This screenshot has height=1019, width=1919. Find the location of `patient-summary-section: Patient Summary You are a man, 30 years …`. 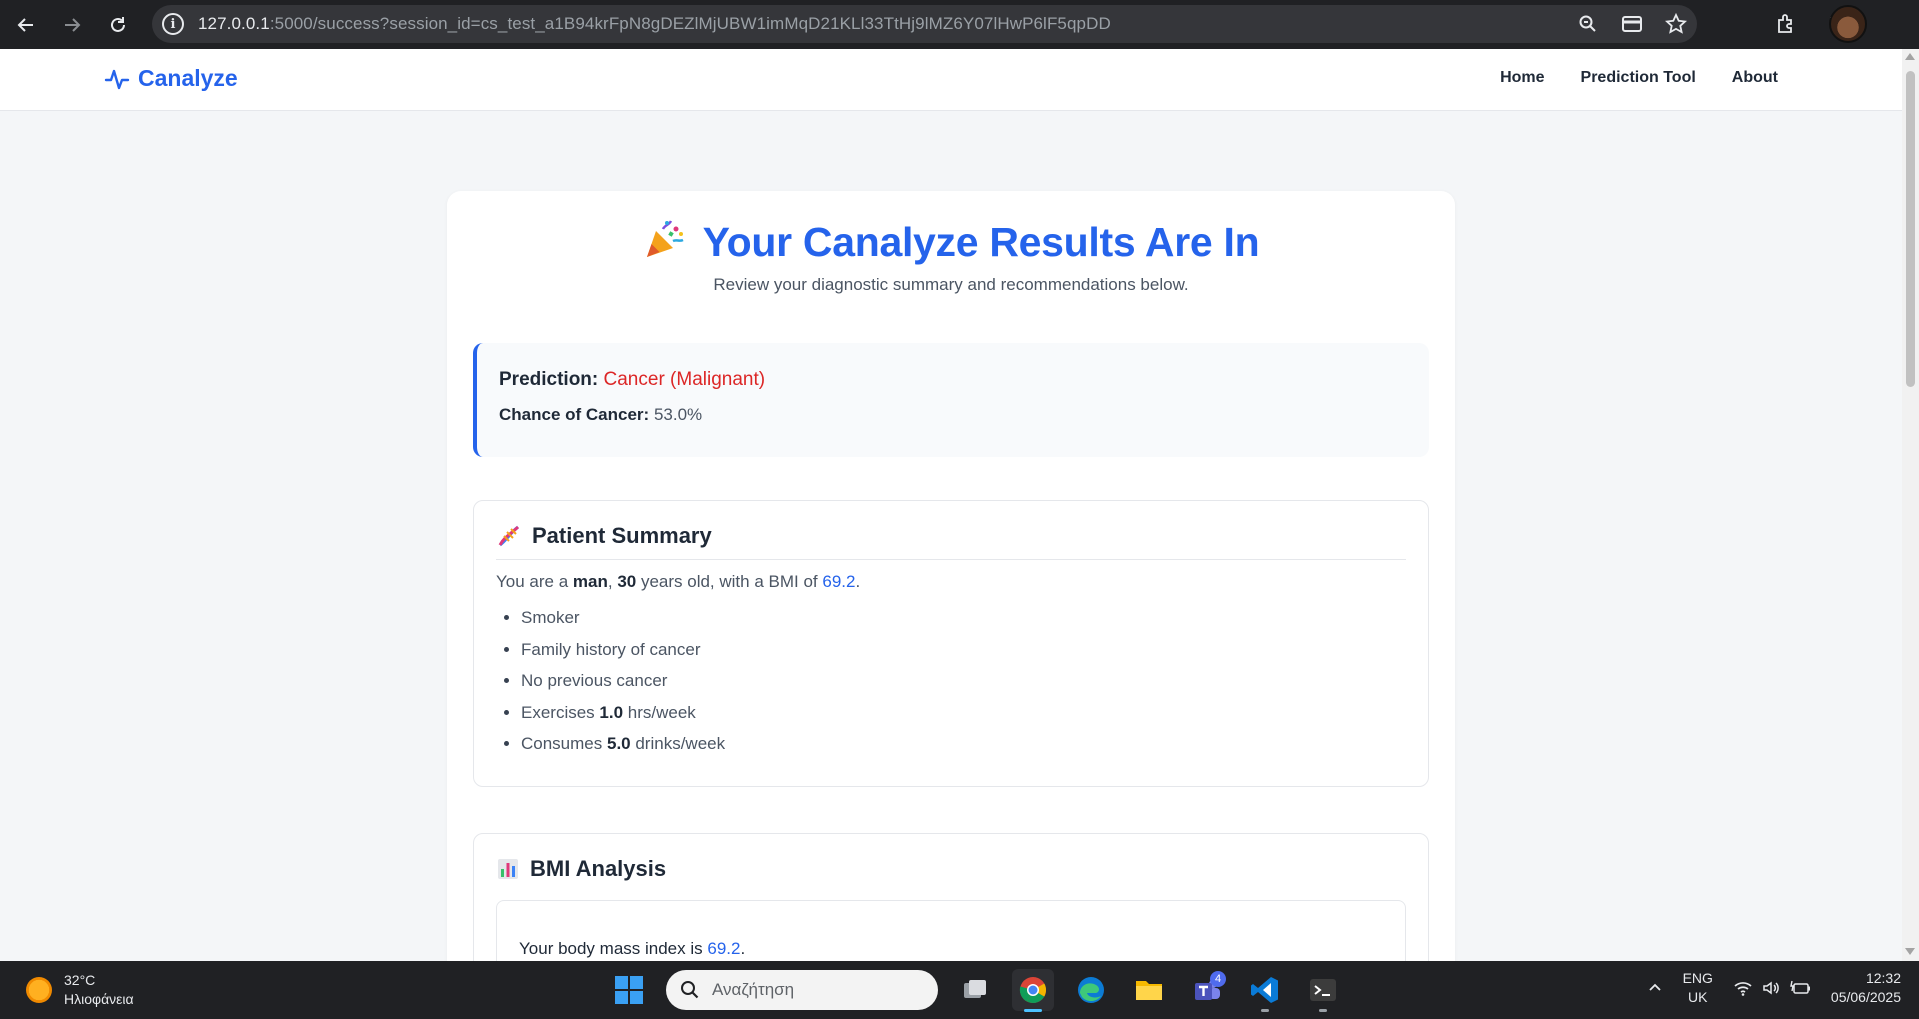

patient-summary-section: Patient Summary You are a man, 30 years … is located at coordinates (951, 643).